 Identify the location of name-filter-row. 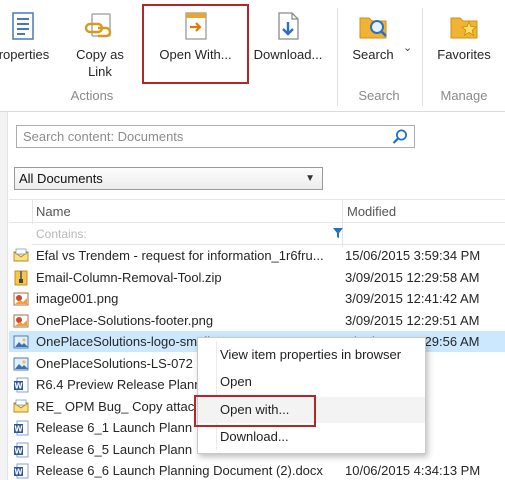
(268, 234).